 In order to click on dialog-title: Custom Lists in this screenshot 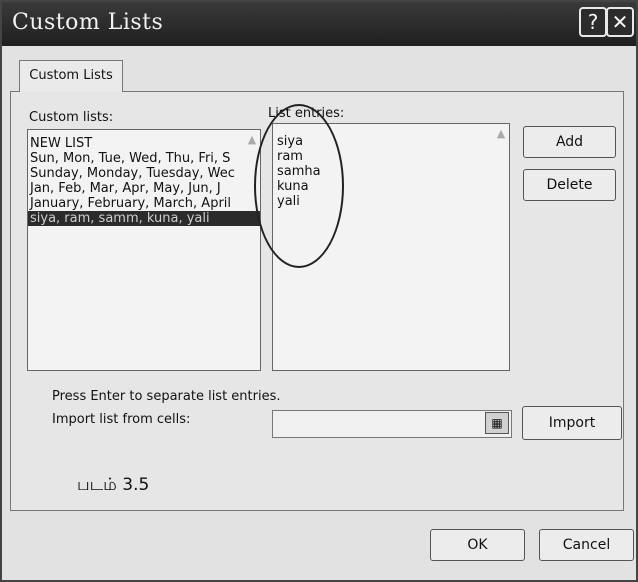, I will do `click(88, 22)`.